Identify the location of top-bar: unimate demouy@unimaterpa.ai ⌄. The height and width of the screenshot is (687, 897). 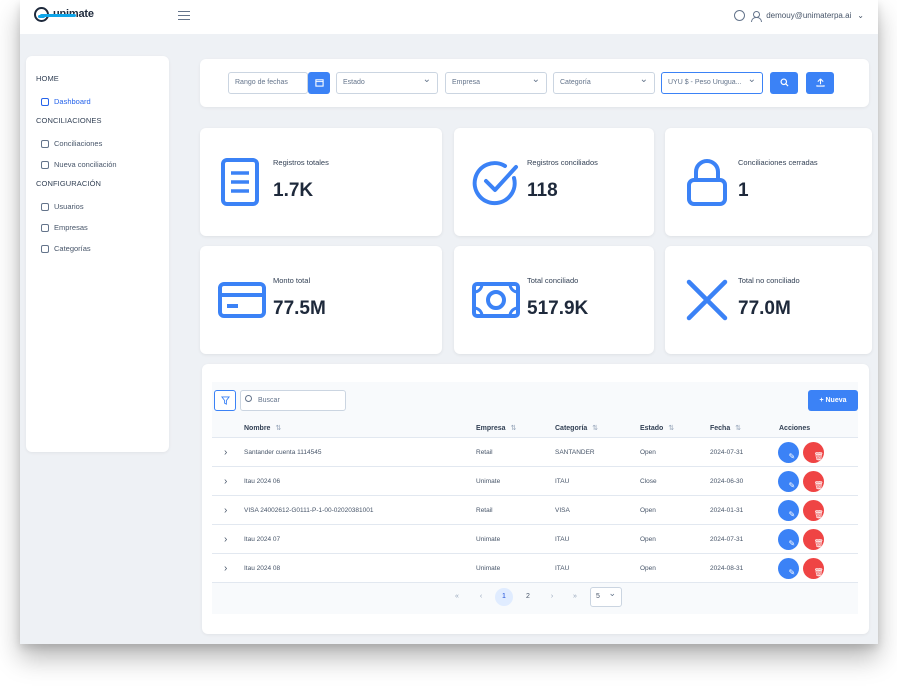
(449, 17).